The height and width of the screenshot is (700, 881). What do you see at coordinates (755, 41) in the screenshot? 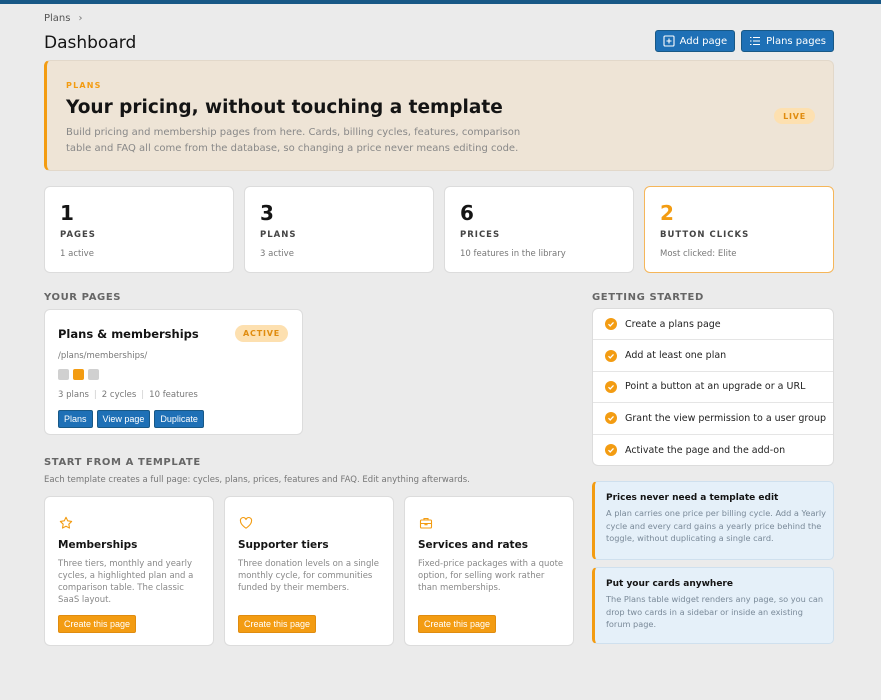
I see `list-icon` at bounding box center [755, 41].